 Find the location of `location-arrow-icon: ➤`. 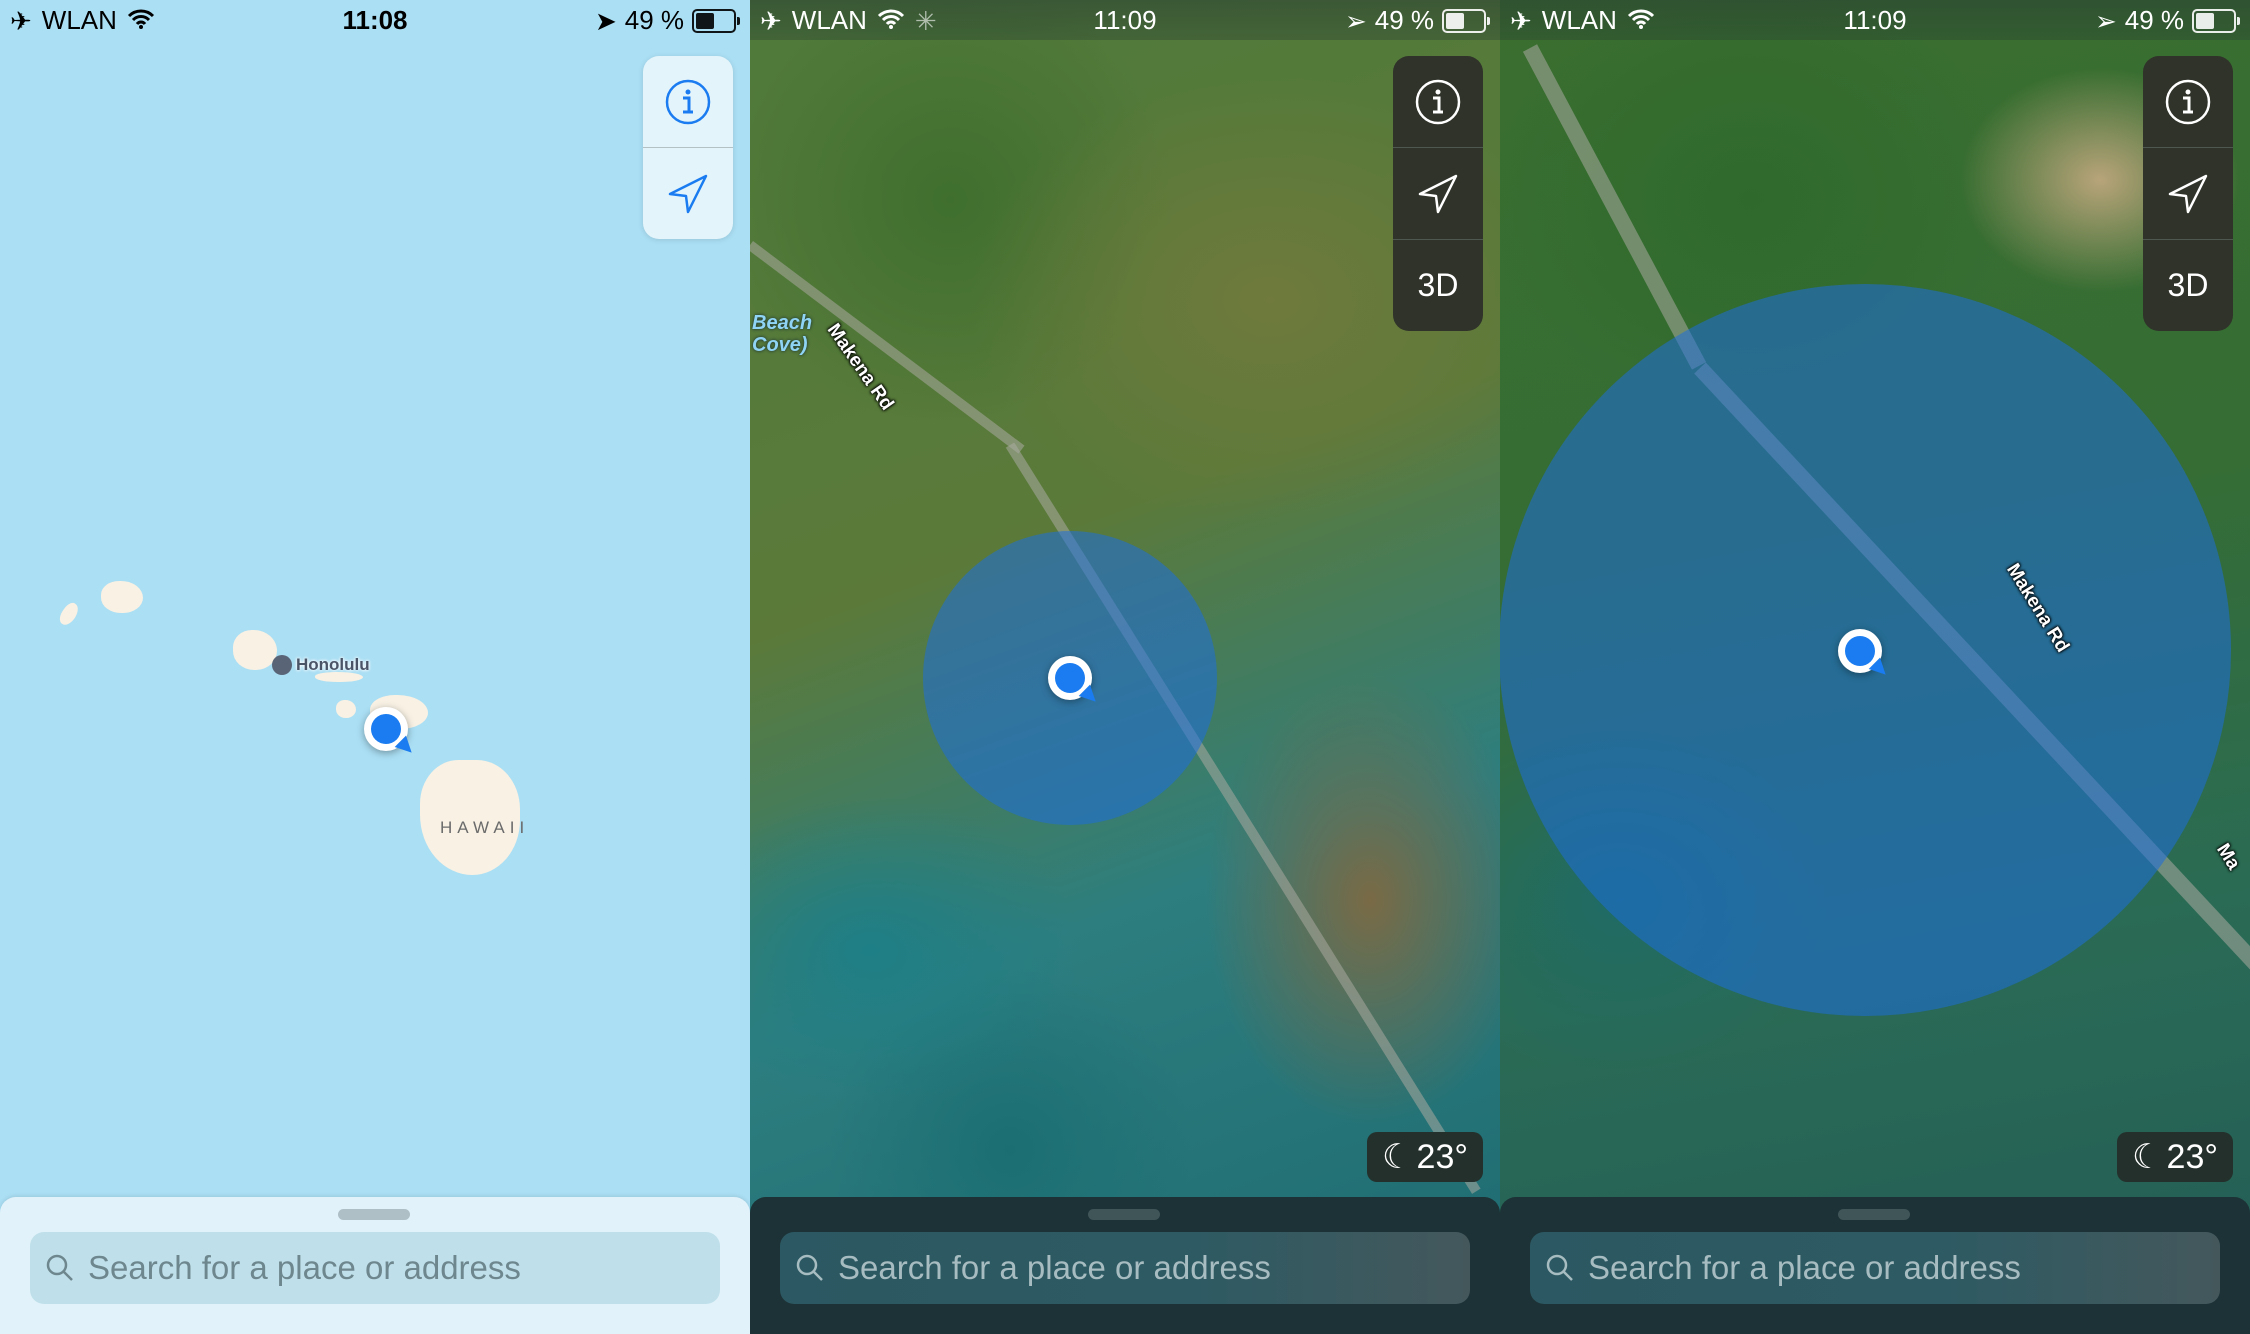

location-arrow-icon: ➤ is located at coordinates (605, 20).